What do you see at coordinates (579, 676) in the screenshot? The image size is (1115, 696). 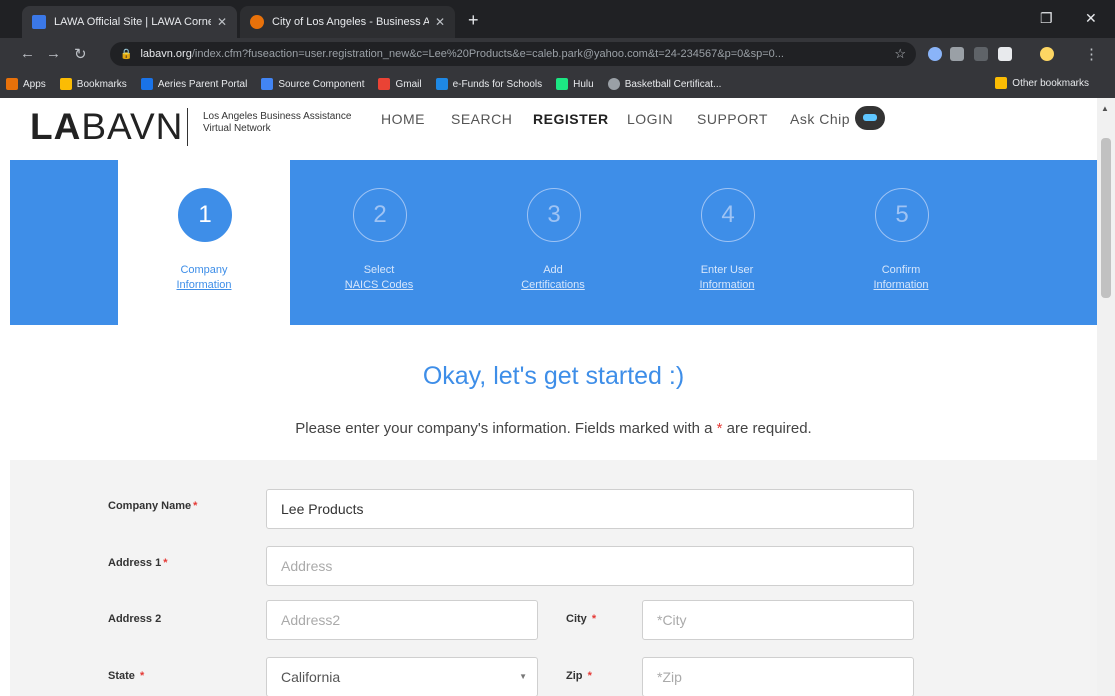 I see `zip-label: Zip *` at bounding box center [579, 676].